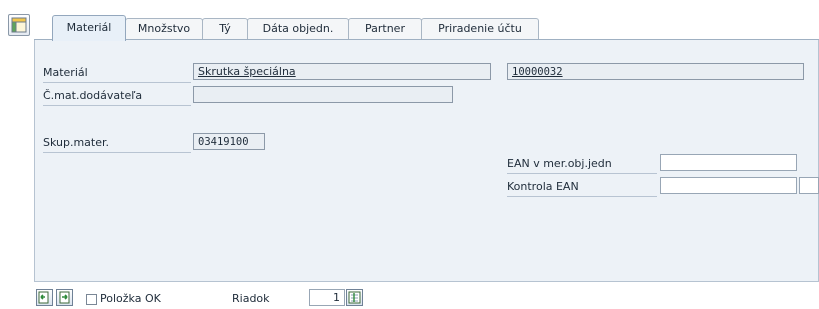 This screenshot has height=309, width=819. What do you see at coordinates (298, 29) in the screenshot?
I see `tab-order-data: Dáta objedn.` at bounding box center [298, 29].